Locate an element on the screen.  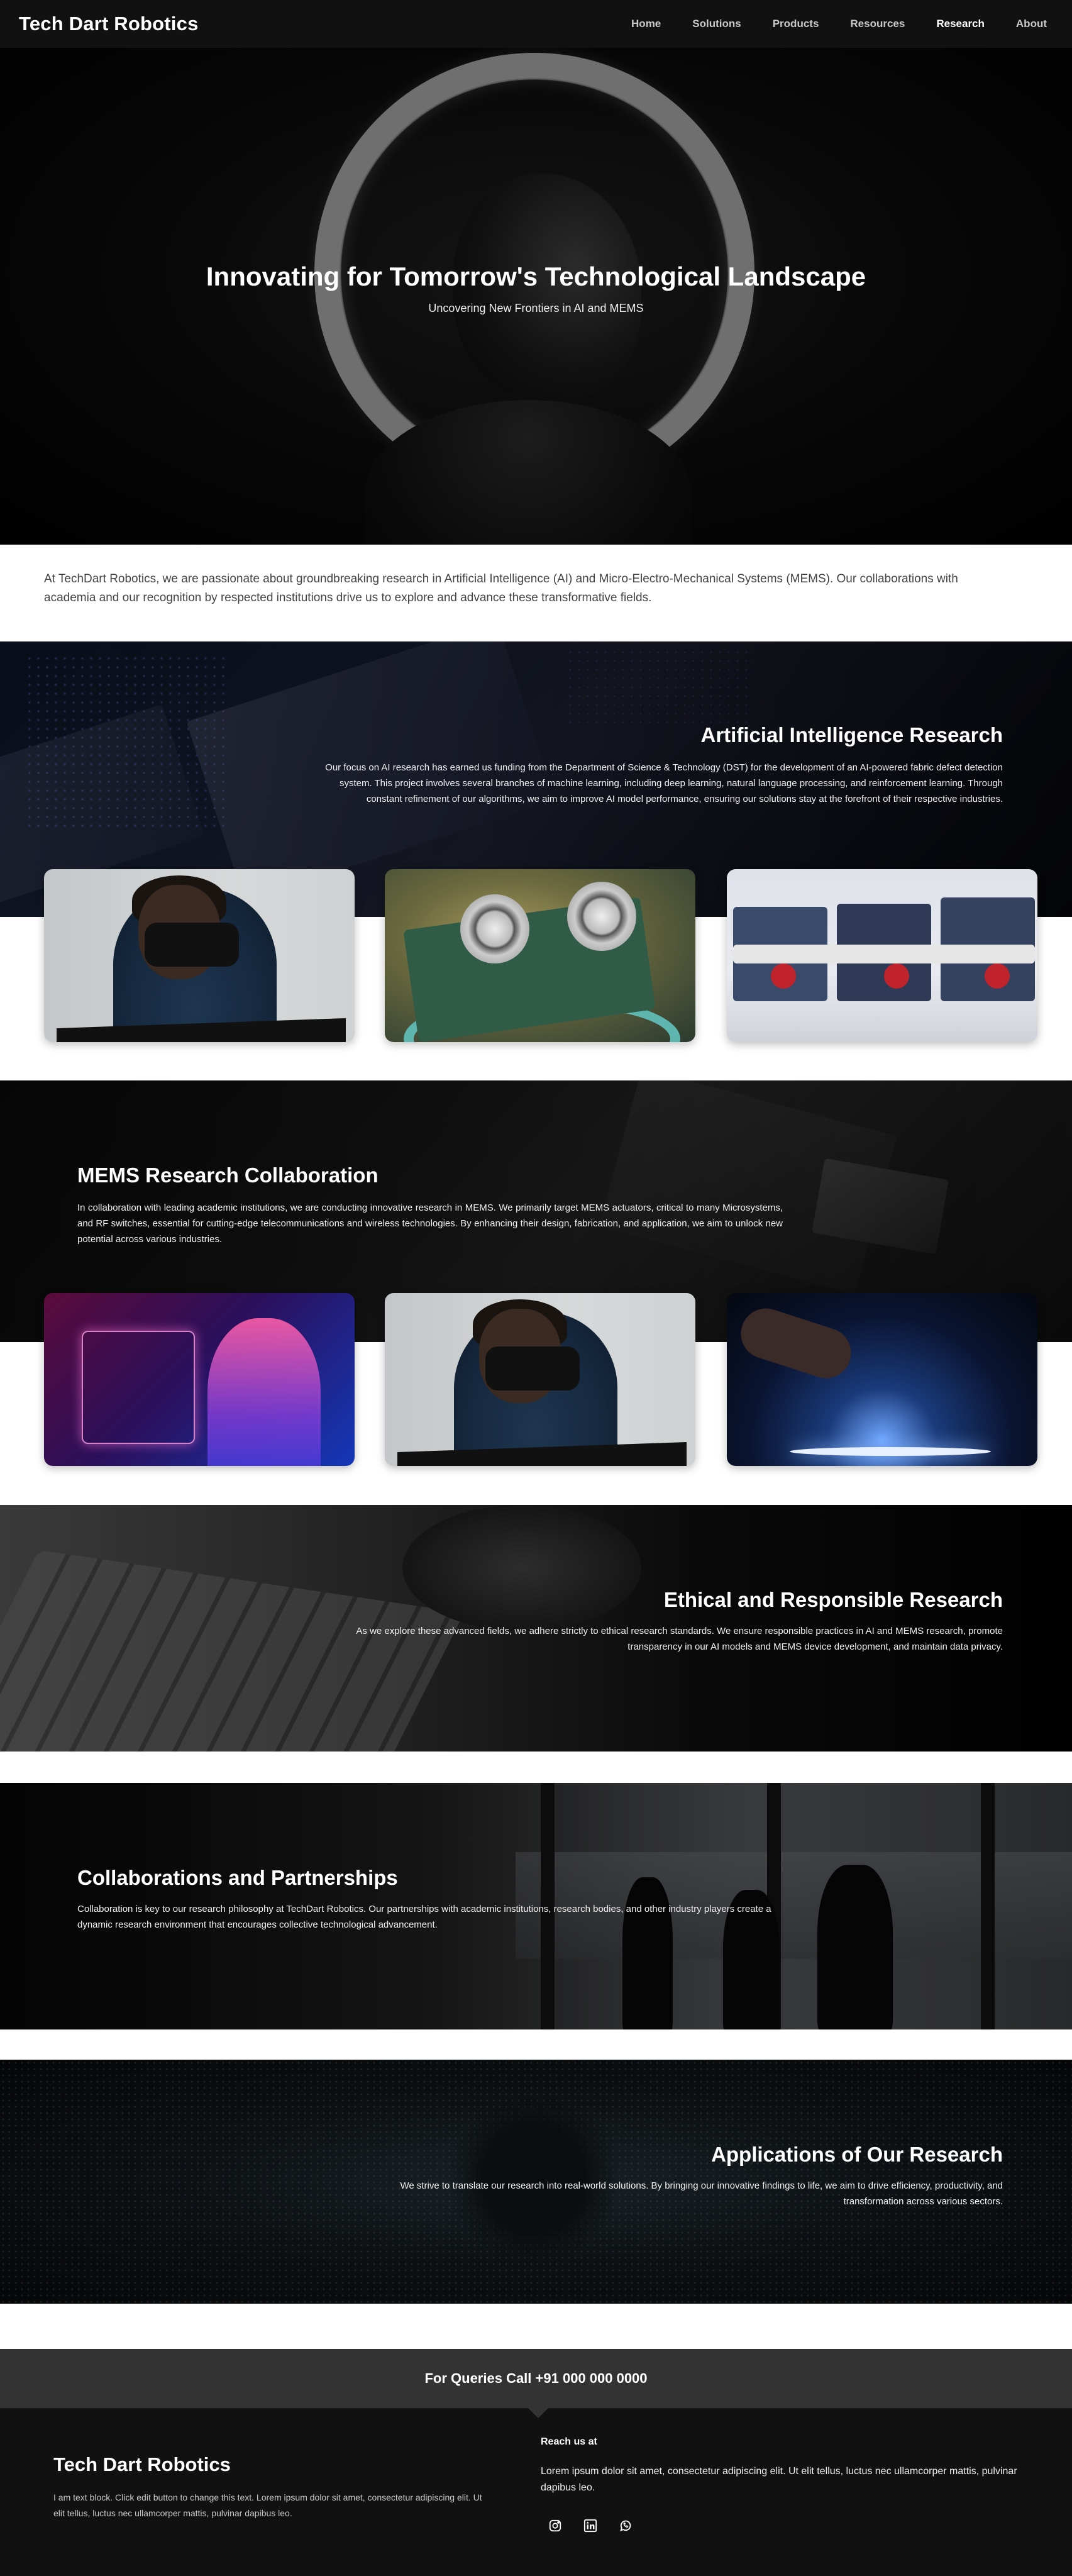
mems-card-vr-headset is located at coordinates (540, 1379).